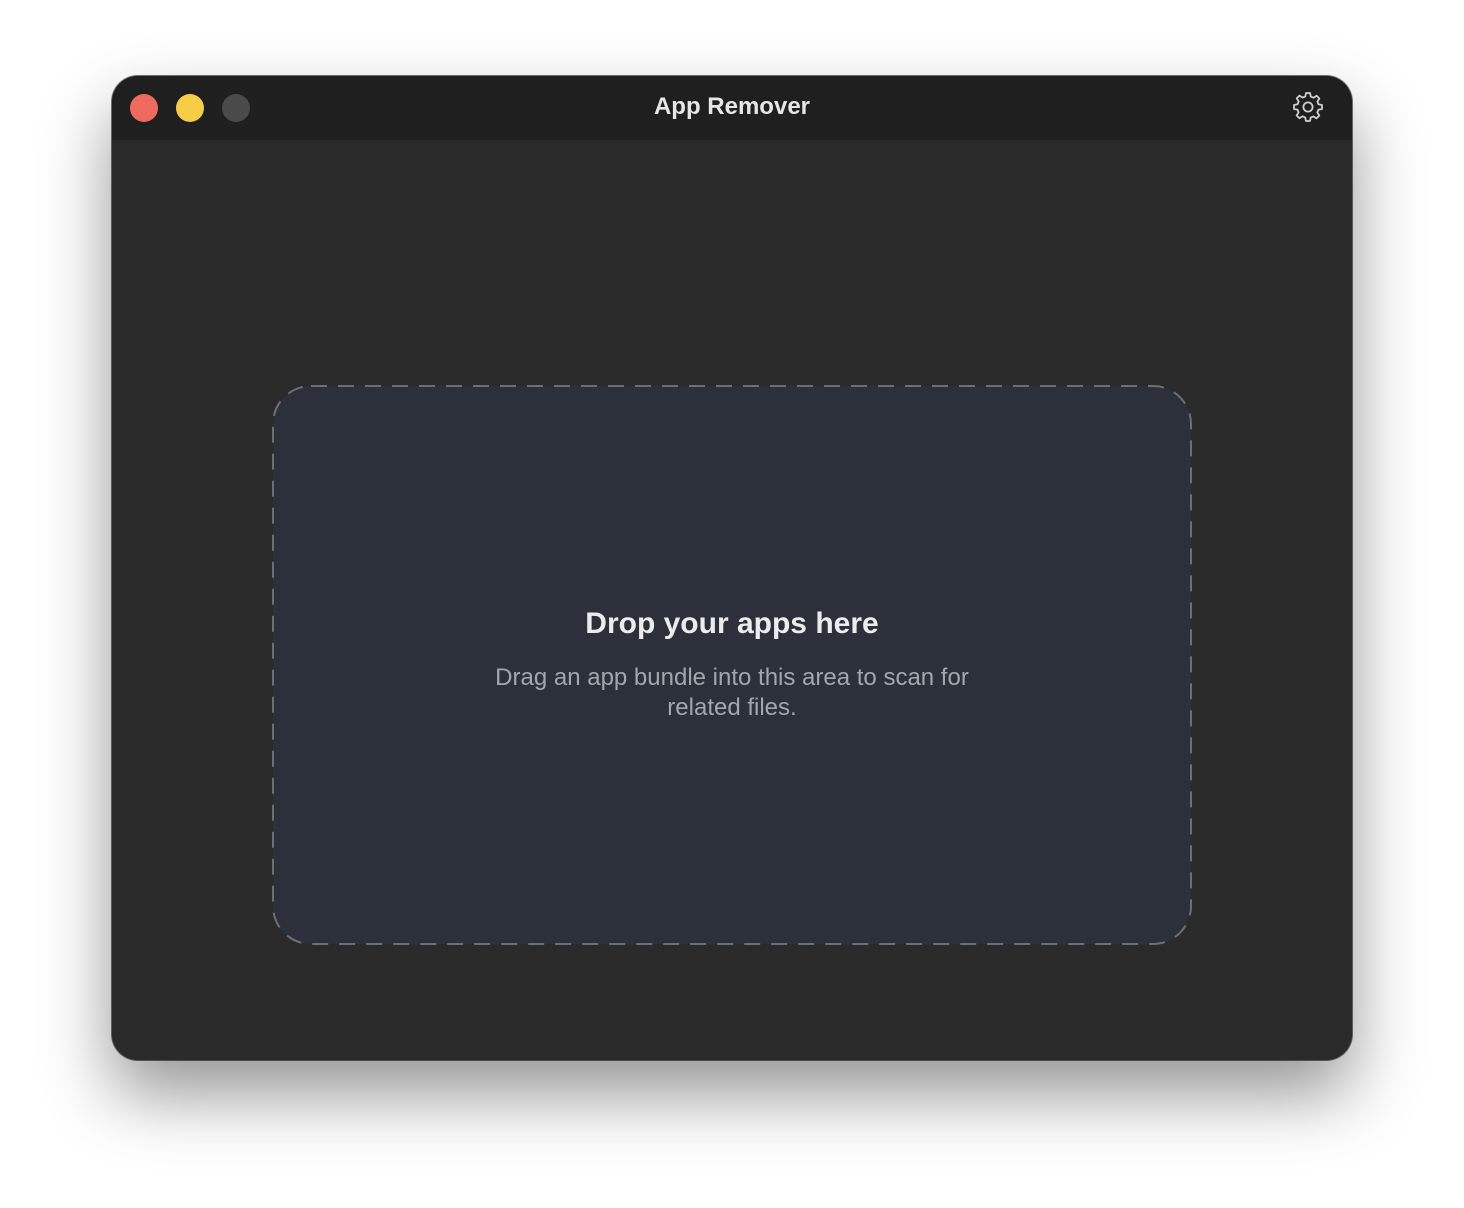 Image resolution: width=1464 pixels, height=1208 pixels. What do you see at coordinates (236, 108) in the screenshot?
I see `zoom-button` at bounding box center [236, 108].